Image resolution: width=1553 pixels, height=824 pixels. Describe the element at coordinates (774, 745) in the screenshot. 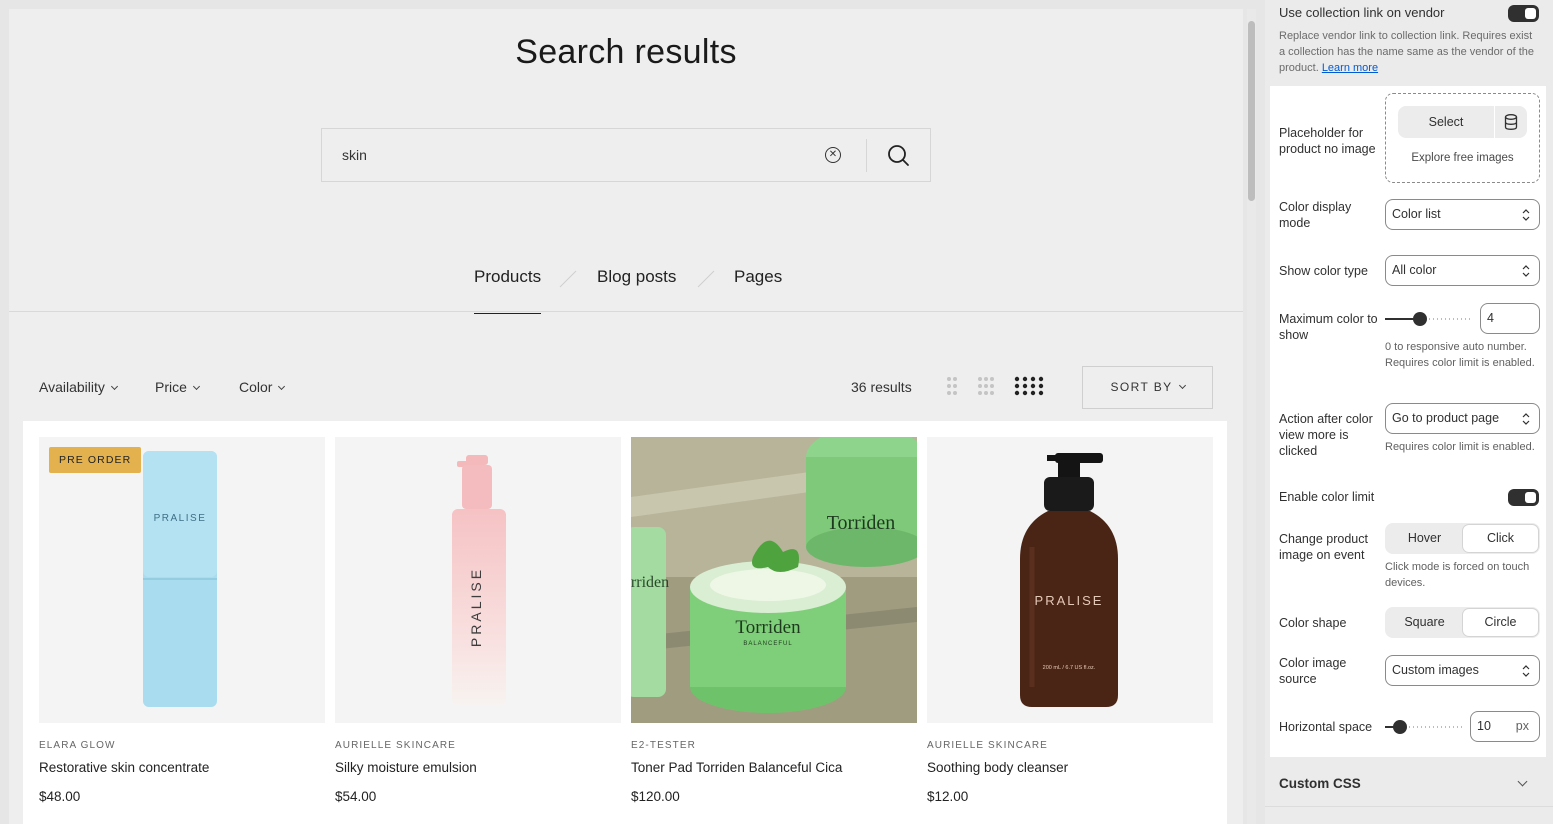

I see `product-vendor: E2-TESTER` at that location.